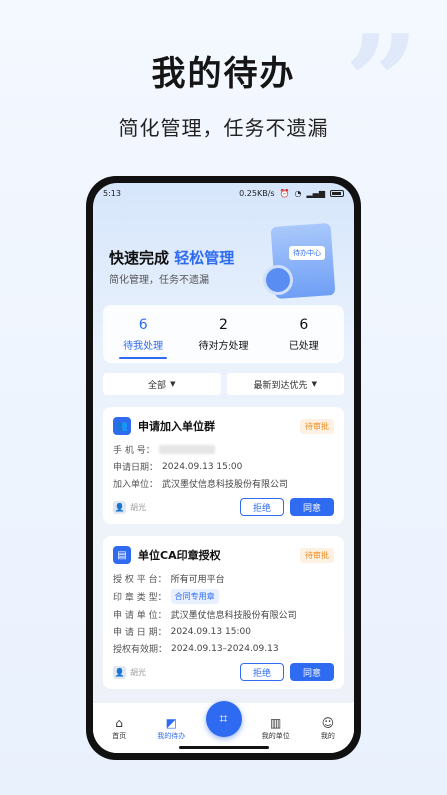 This screenshot has height=795, width=447. What do you see at coordinates (223, 74) in the screenshot?
I see `promo-title: 我的待办` at bounding box center [223, 74].